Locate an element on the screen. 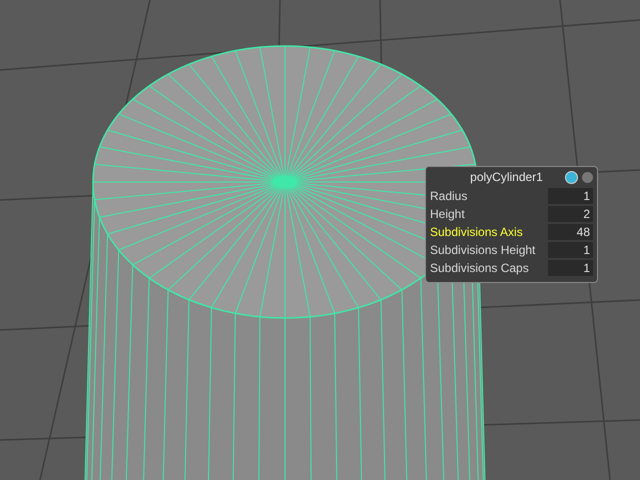 The image size is (640, 480). attribute-label: Subdivisions Axis is located at coordinates (488, 231).